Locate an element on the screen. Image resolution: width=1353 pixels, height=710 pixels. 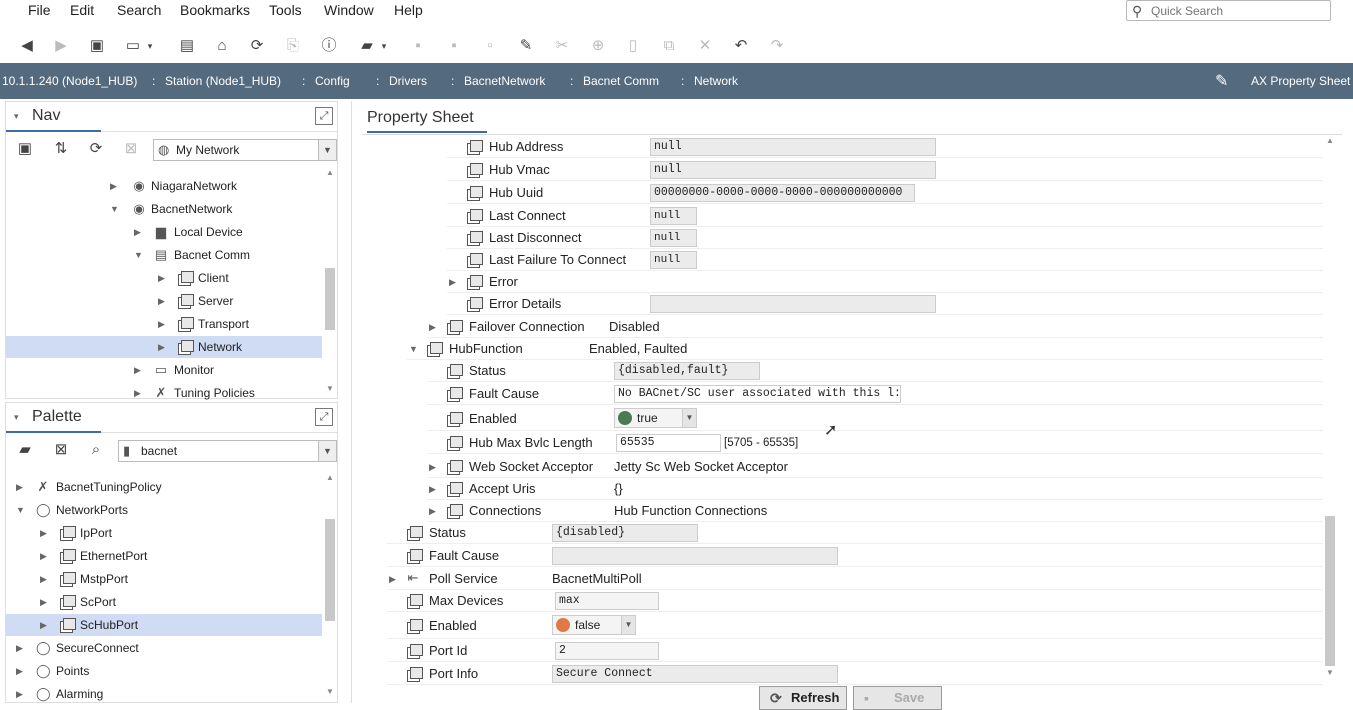
breadcrumb-bacnet-comm: Bacnet Comm is located at coordinates (621, 81).